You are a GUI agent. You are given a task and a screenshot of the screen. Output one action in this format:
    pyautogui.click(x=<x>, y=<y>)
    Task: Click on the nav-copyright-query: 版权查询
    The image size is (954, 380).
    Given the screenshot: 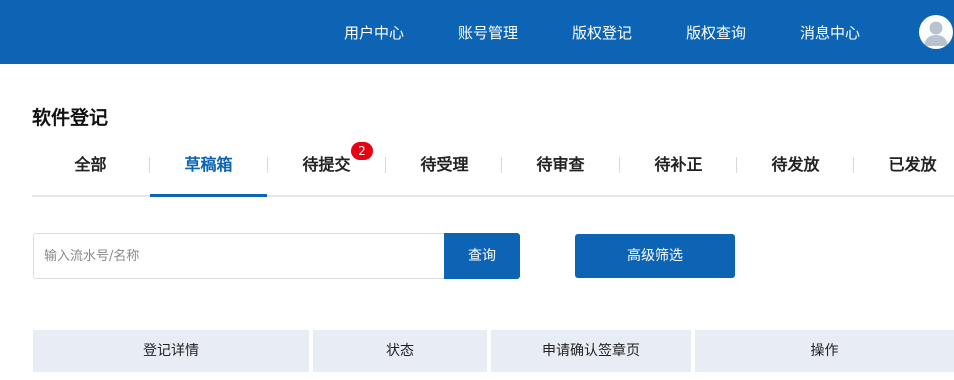 What is the action you would take?
    pyautogui.click(x=716, y=32)
    